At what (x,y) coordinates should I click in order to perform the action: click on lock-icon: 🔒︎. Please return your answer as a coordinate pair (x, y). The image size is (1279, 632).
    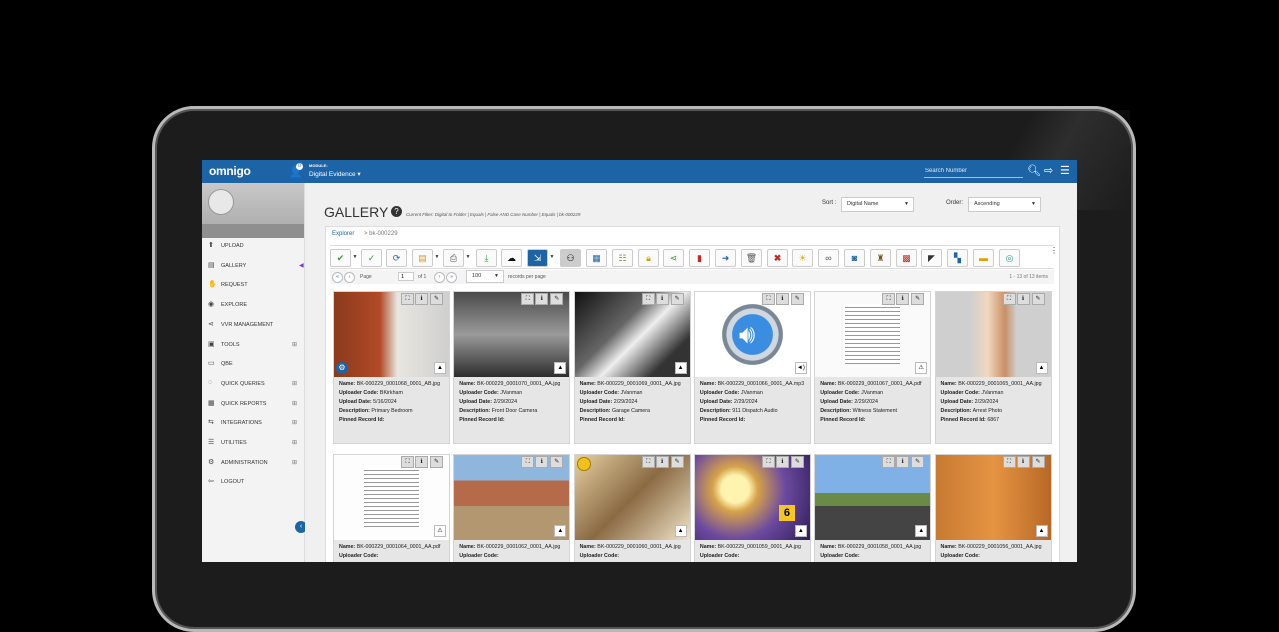
    Looking at the image, I should click on (648, 258).